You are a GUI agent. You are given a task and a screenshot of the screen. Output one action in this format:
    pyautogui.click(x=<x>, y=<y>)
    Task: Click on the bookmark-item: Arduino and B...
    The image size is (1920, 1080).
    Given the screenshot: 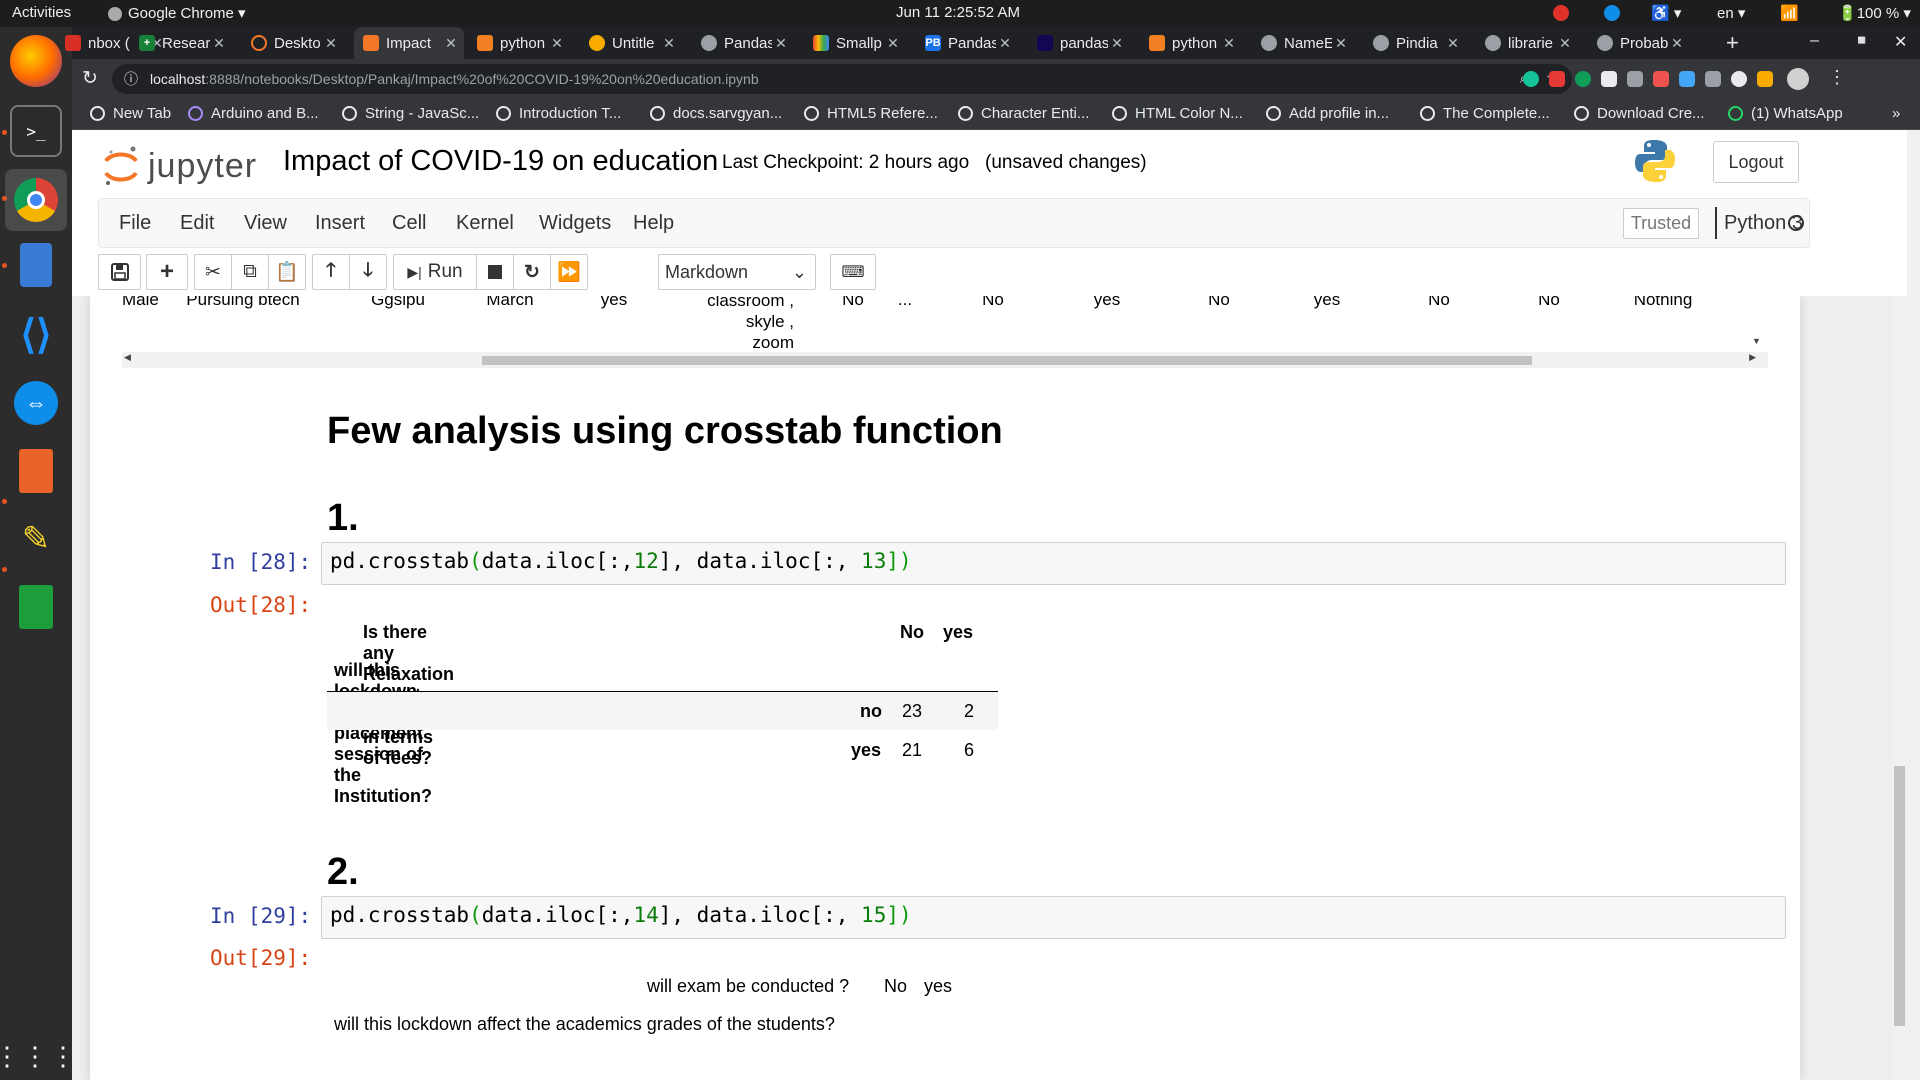 What is the action you would take?
    pyautogui.click(x=253, y=113)
    